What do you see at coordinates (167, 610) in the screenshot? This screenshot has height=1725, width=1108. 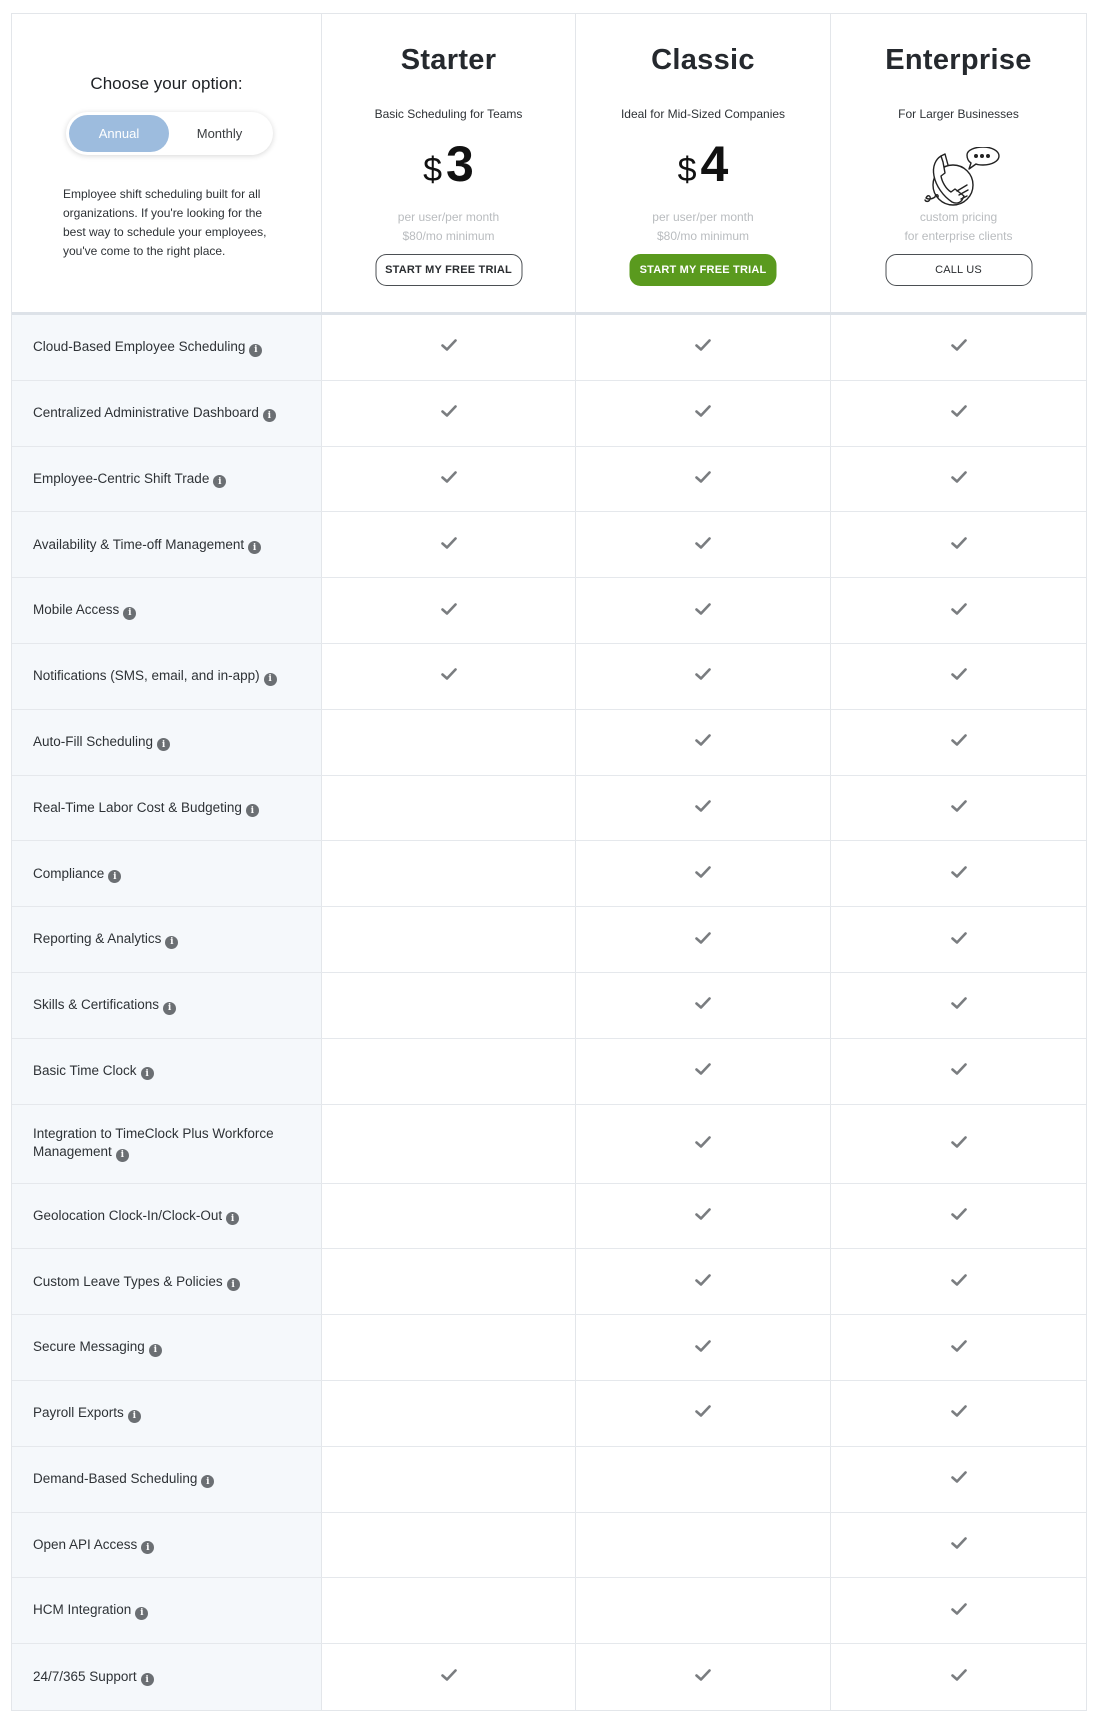 I see `feature-label-cell: Mobile Access i` at bounding box center [167, 610].